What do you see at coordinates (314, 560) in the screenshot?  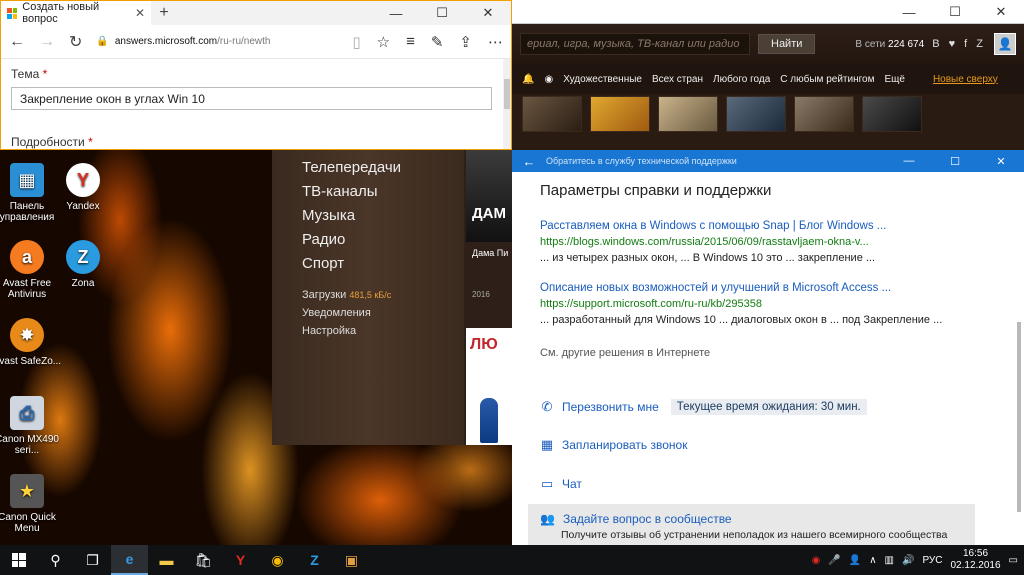 I see `taskbar-zona-icon: Z` at bounding box center [314, 560].